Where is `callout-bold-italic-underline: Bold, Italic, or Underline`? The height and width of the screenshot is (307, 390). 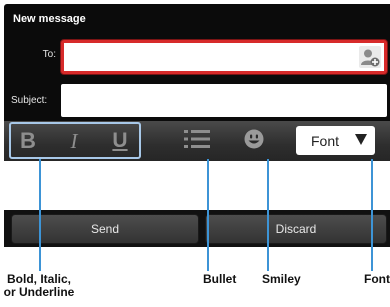 callout-bold-italic-underline: Bold, Italic, or Underline is located at coordinates (39, 286).